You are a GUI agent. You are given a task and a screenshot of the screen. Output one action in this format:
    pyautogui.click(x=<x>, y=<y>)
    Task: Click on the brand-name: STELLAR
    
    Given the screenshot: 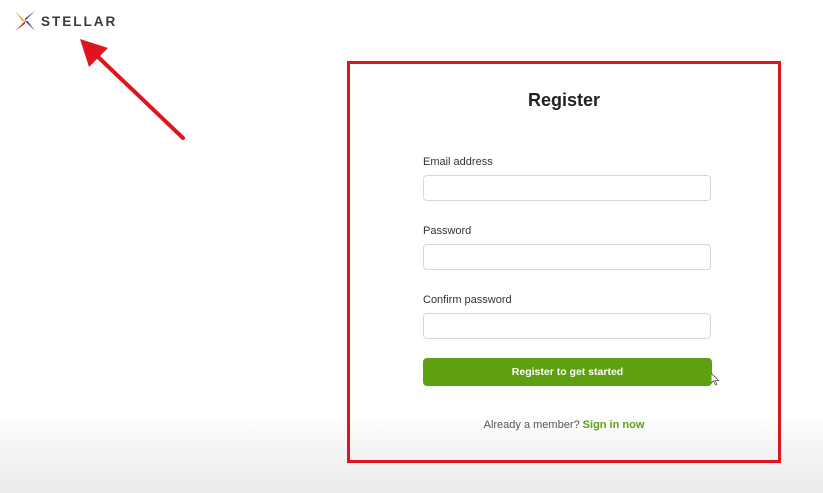 What is the action you would take?
    pyautogui.click(x=79, y=21)
    